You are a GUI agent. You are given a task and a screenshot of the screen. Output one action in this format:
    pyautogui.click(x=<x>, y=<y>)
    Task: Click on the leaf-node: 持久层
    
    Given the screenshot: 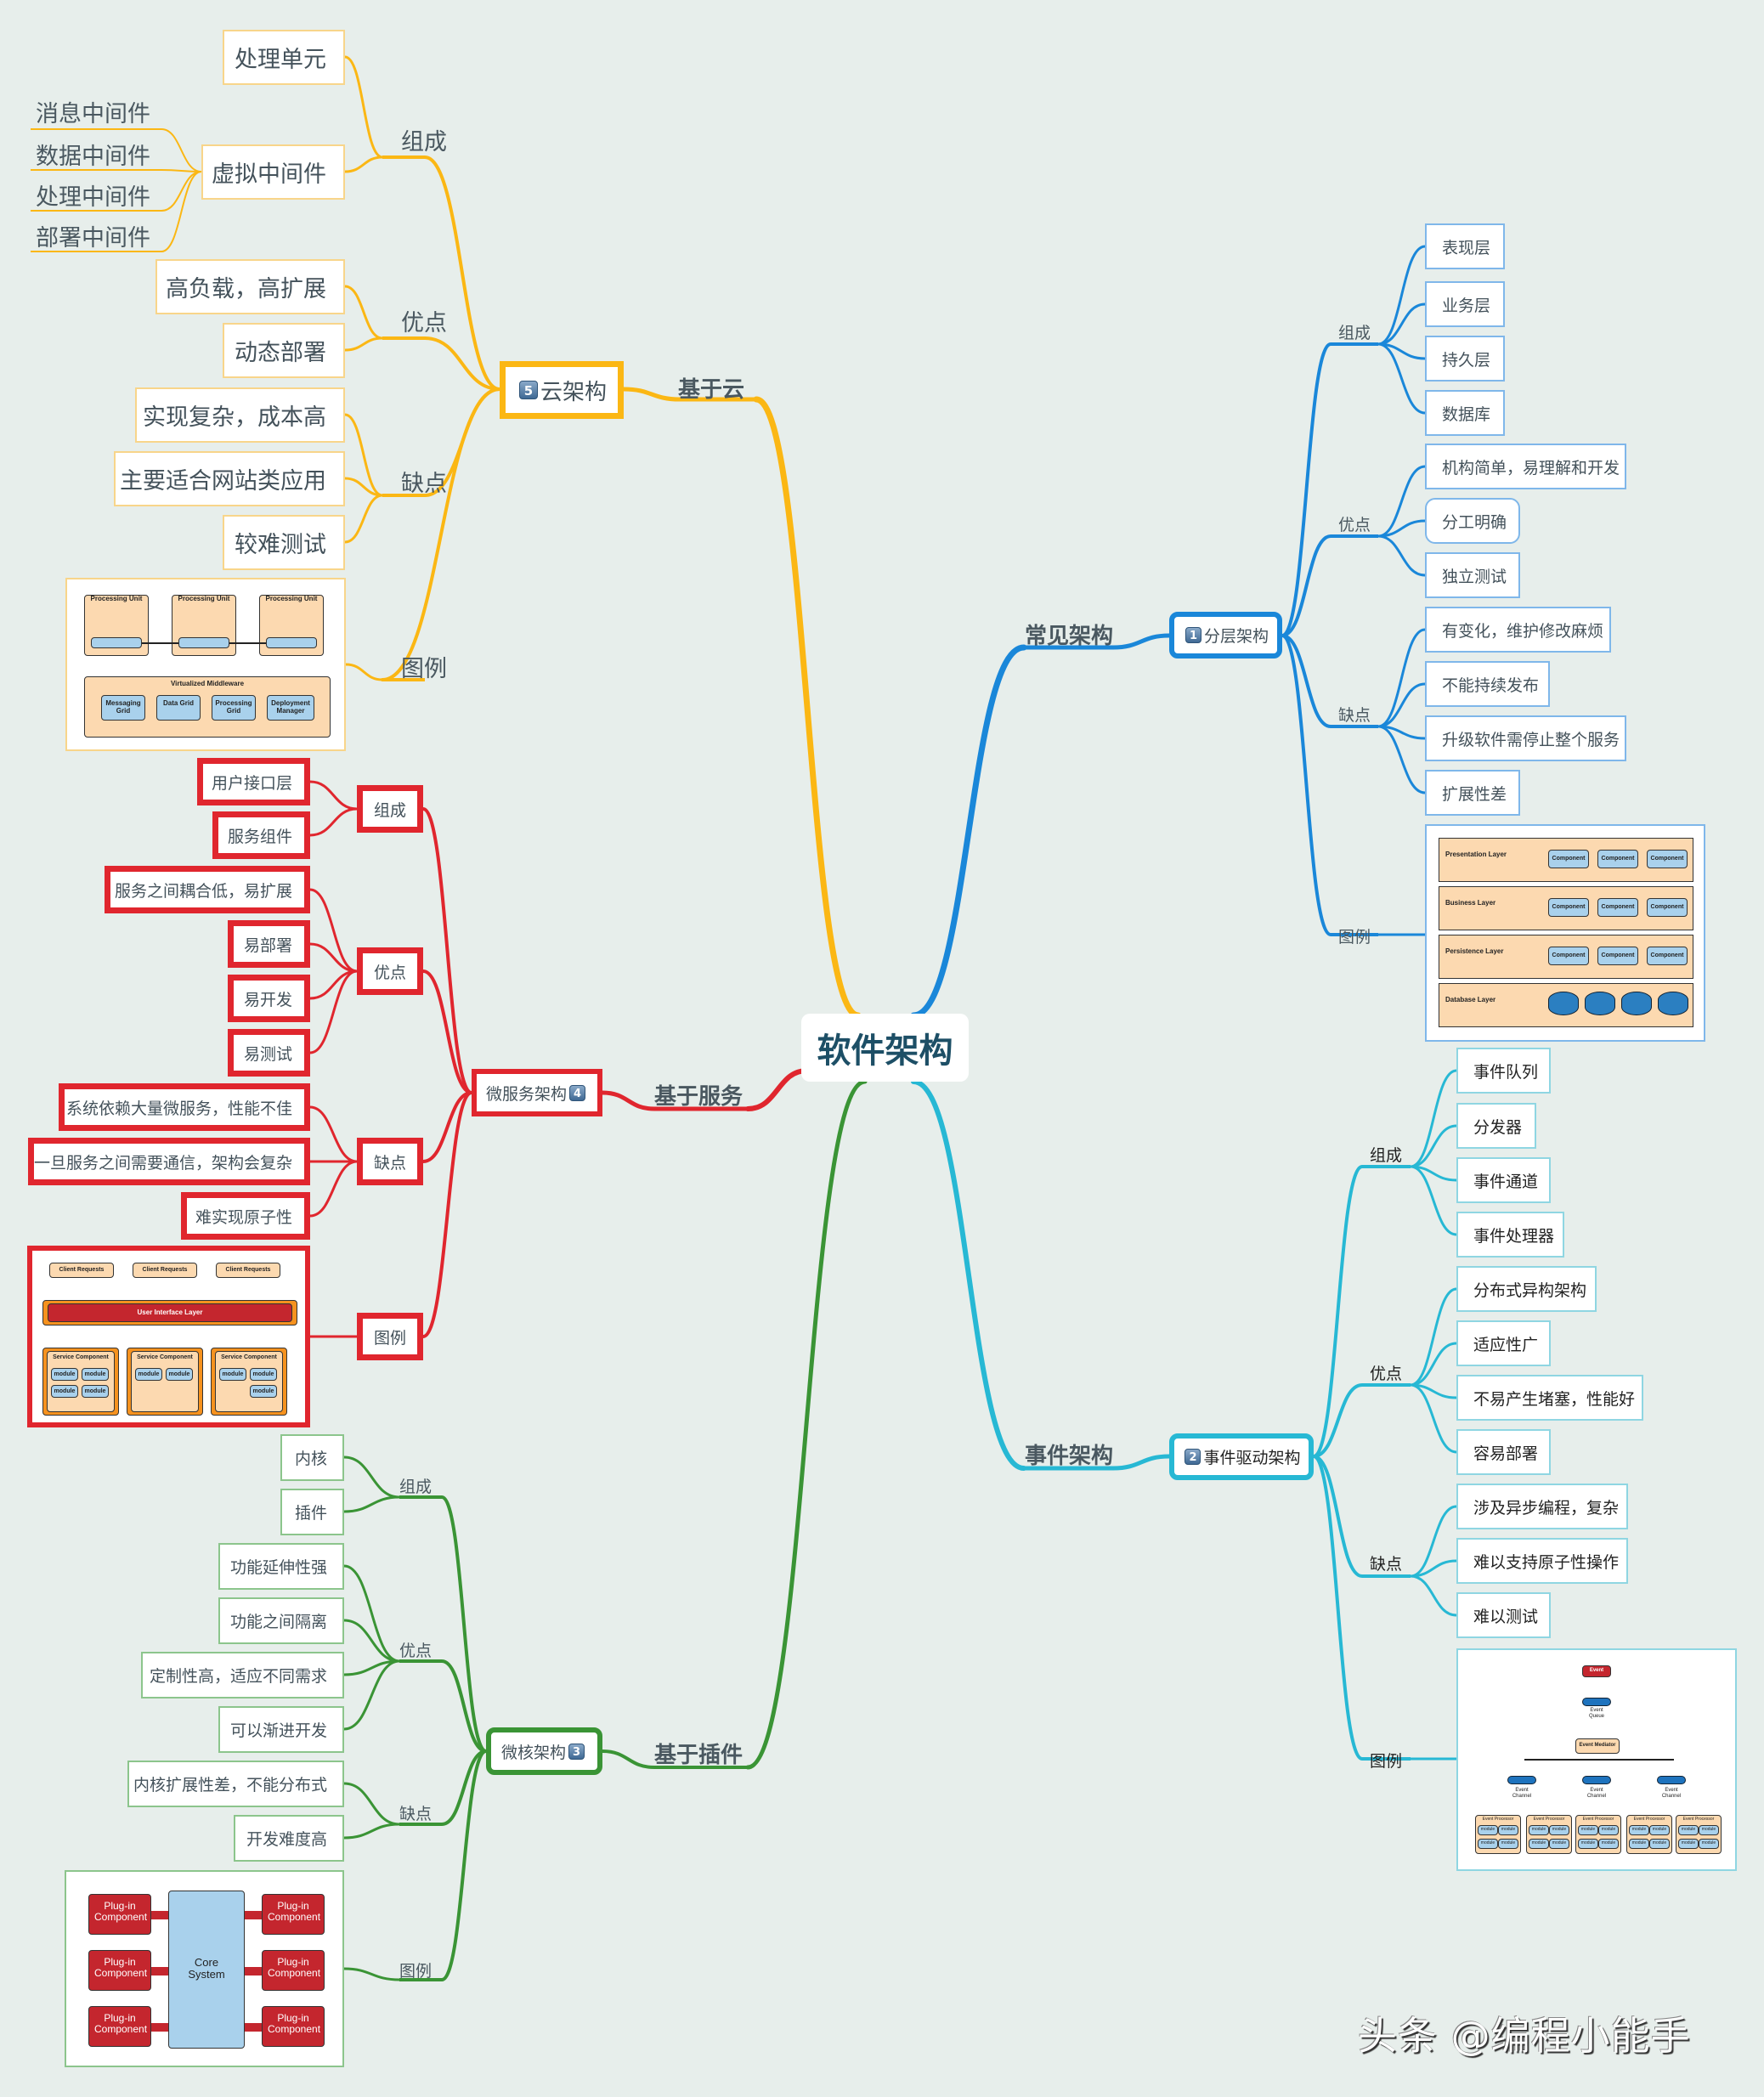 What is the action you would take?
    pyautogui.click(x=1465, y=359)
    